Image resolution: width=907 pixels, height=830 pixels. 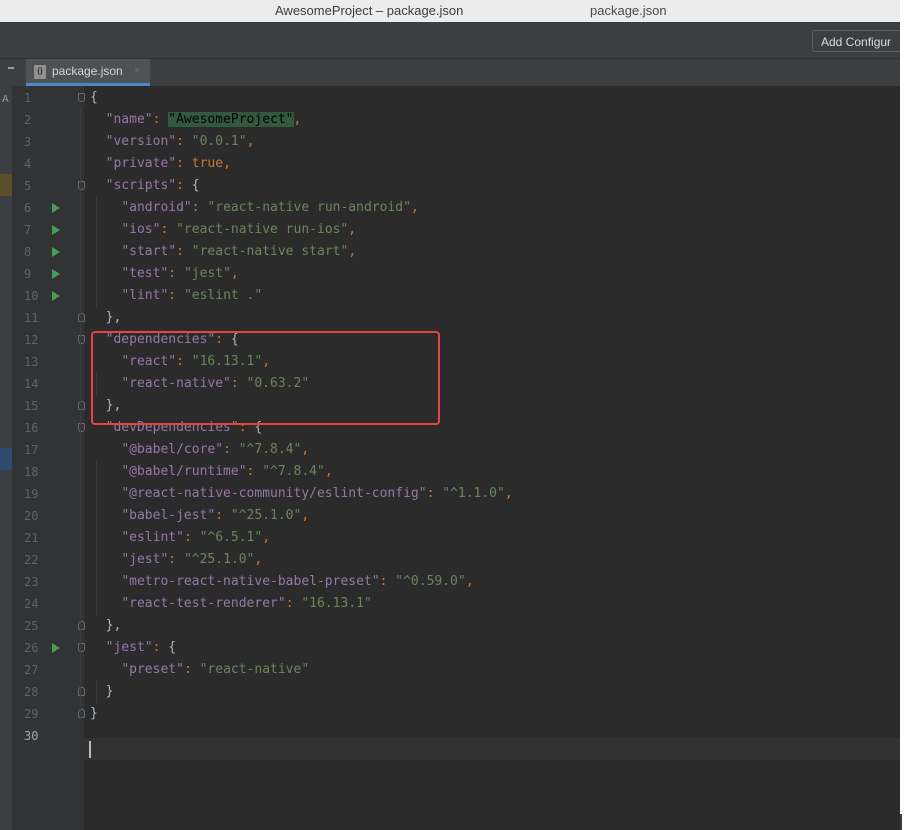 What do you see at coordinates (168, 515) in the screenshot?
I see `code-token: "babel-jest"` at bounding box center [168, 515].